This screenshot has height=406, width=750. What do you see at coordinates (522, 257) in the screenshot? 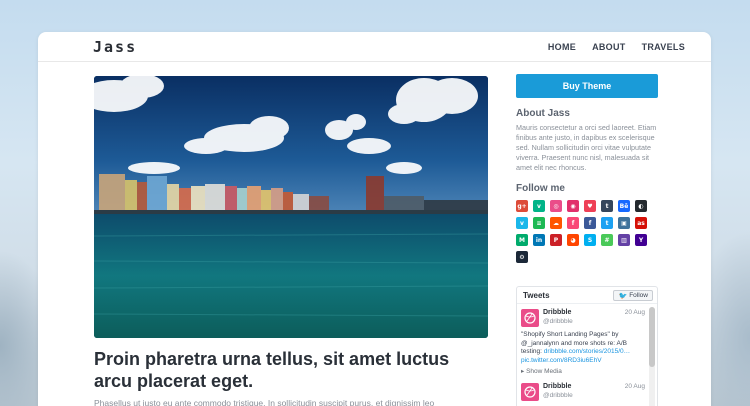
I see `steam-icon: ⚙` at bounding box center [522, 257].